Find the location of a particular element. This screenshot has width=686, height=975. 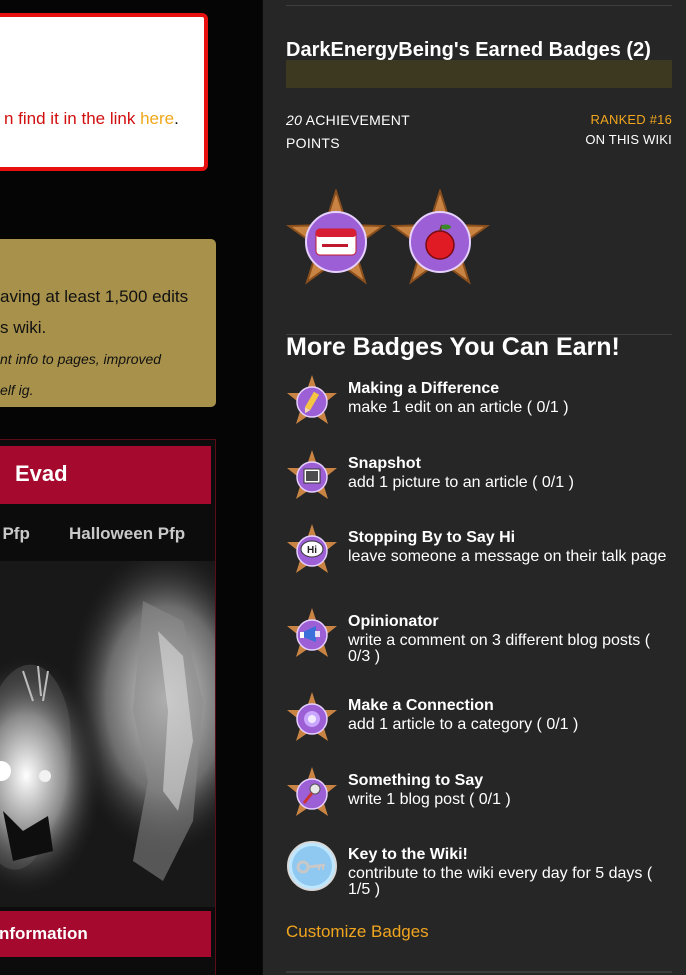

badge-name: Making a Difference is located at coordinates (424, 388).